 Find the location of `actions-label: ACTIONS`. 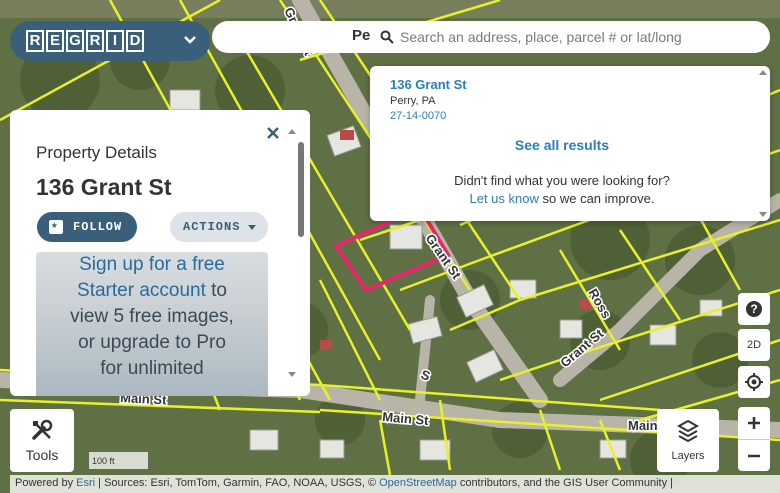

actions-label: ACTIONS is located at coordinates (212, 227).